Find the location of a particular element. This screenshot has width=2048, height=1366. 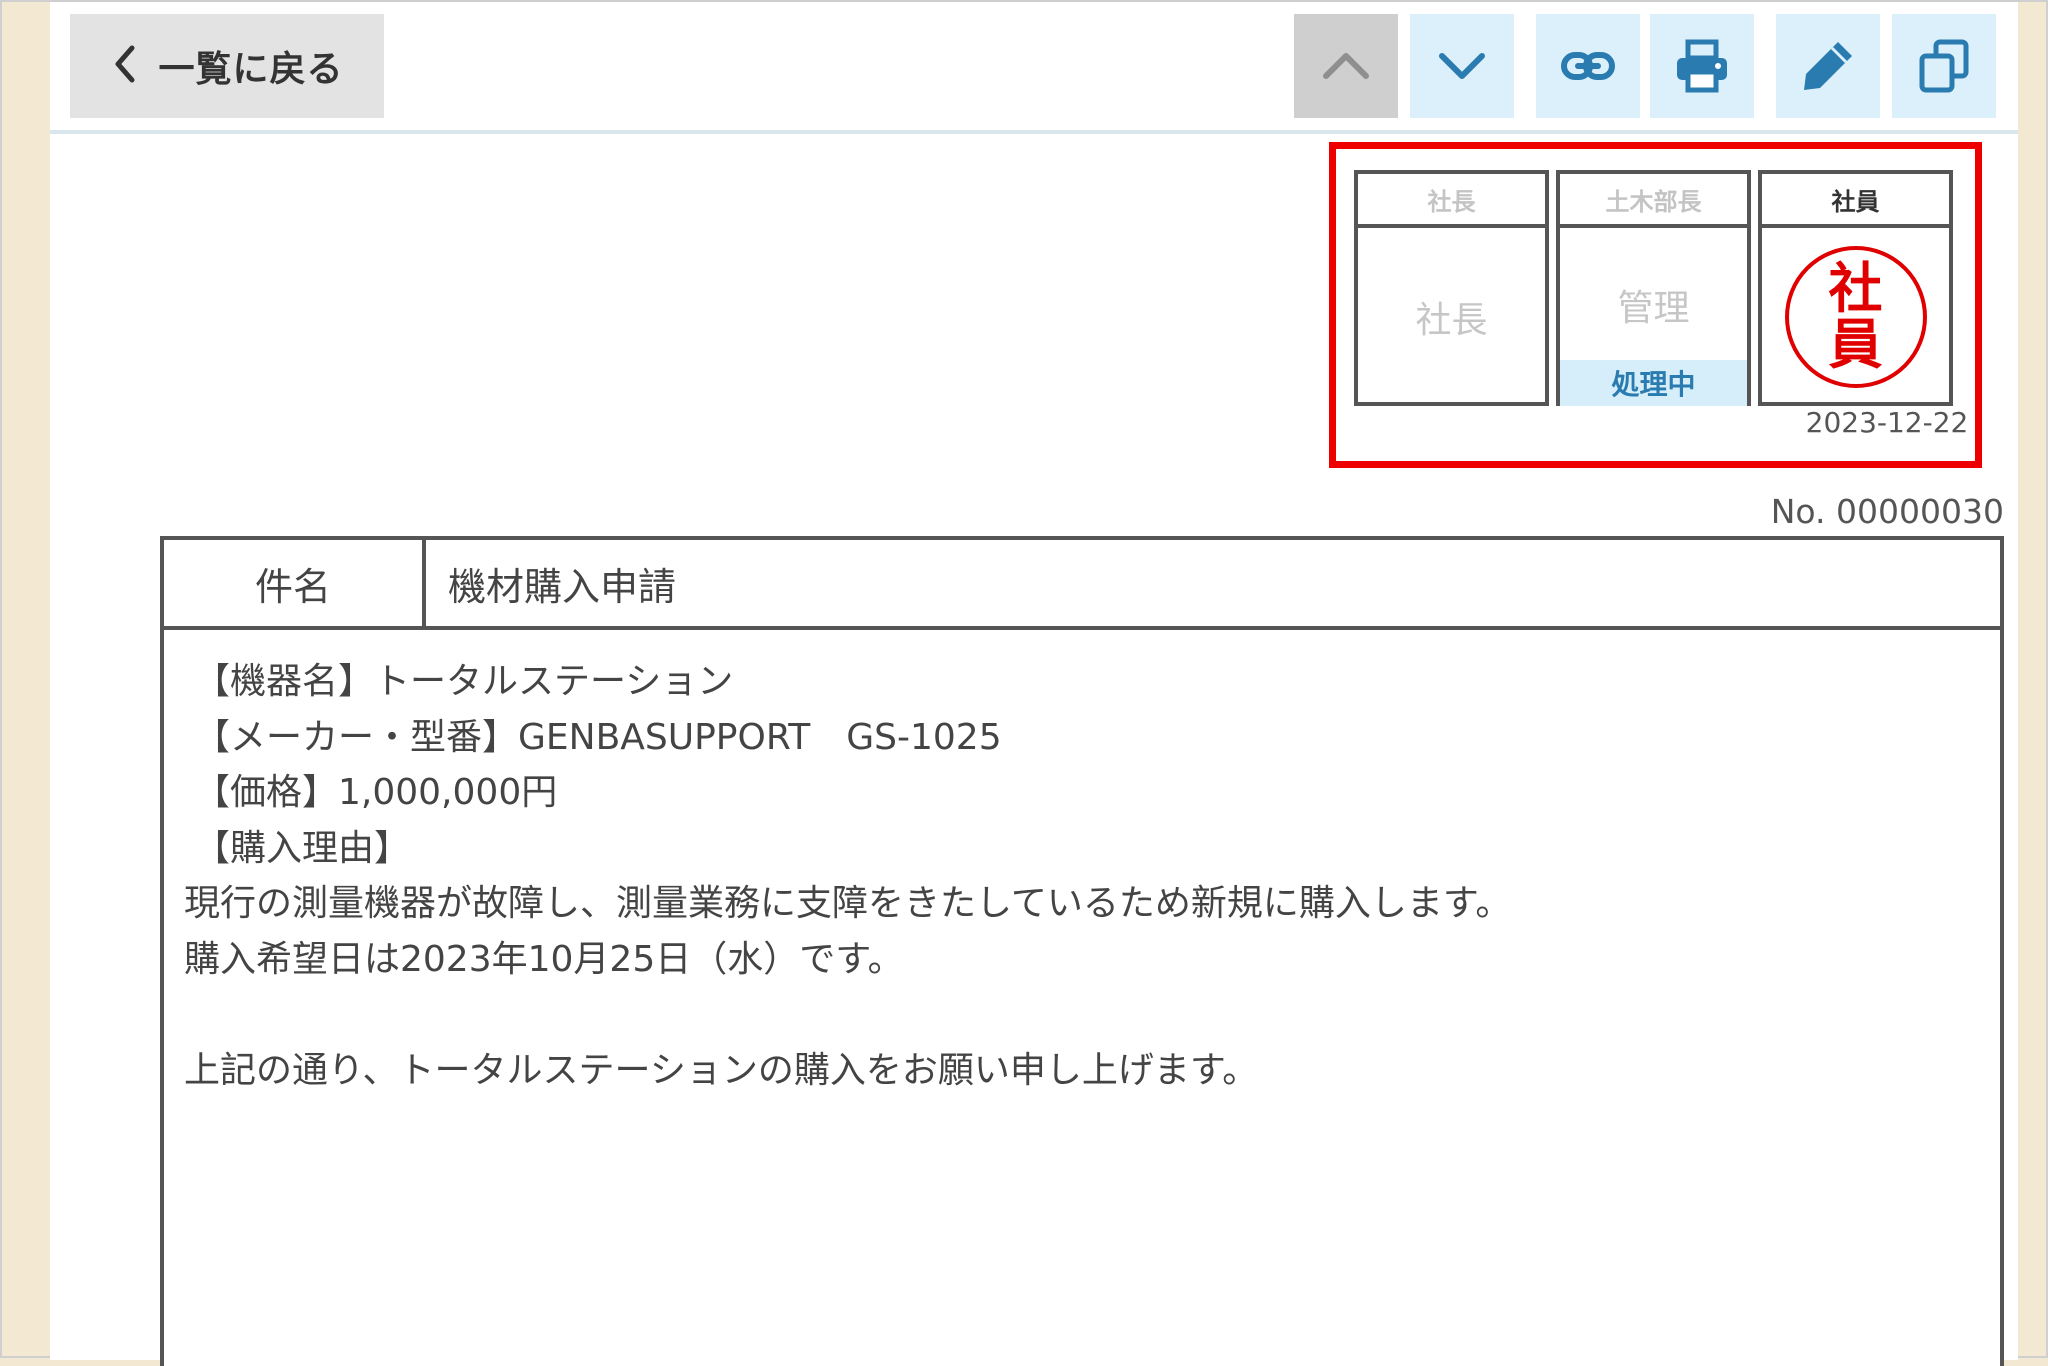

approval-stamp-employee: 社員 社 員 is located at coordinates (1855, 288).